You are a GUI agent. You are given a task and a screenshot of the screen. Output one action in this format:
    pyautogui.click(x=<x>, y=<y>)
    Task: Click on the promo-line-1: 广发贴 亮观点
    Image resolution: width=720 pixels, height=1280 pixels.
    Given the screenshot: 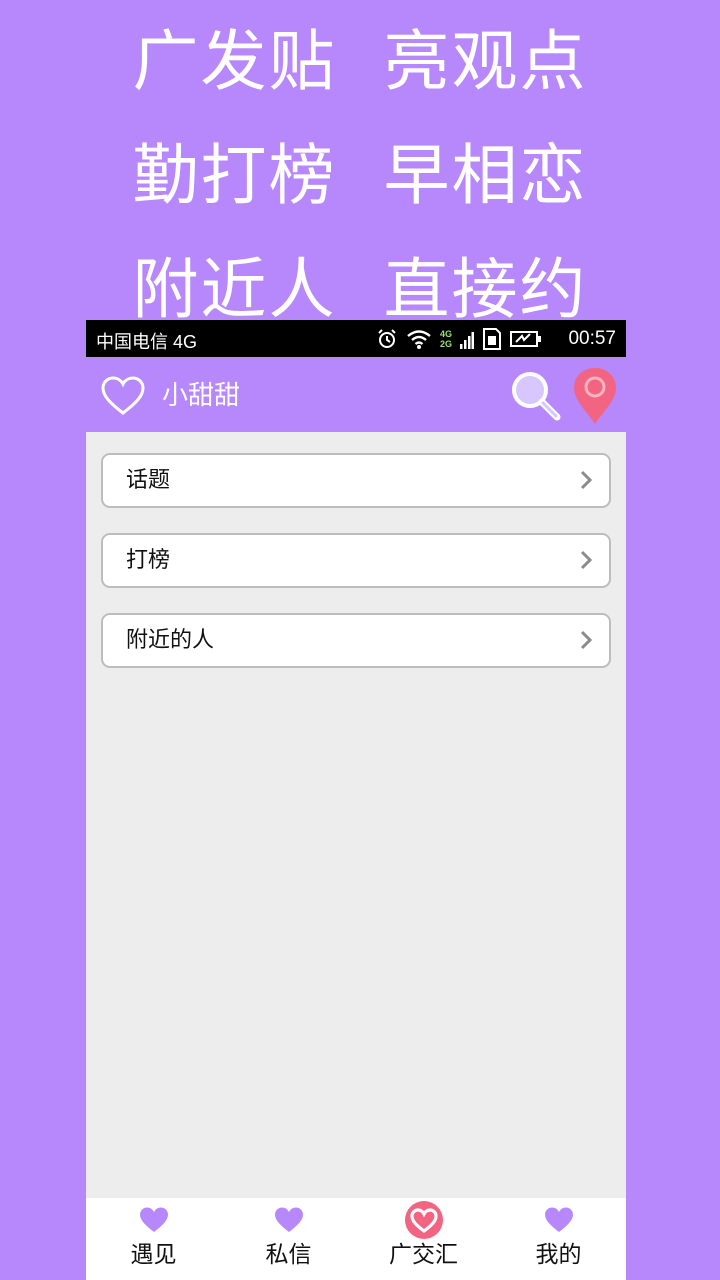 What is the action you would take?
    pyautogui.click(x=360, y=61)
    